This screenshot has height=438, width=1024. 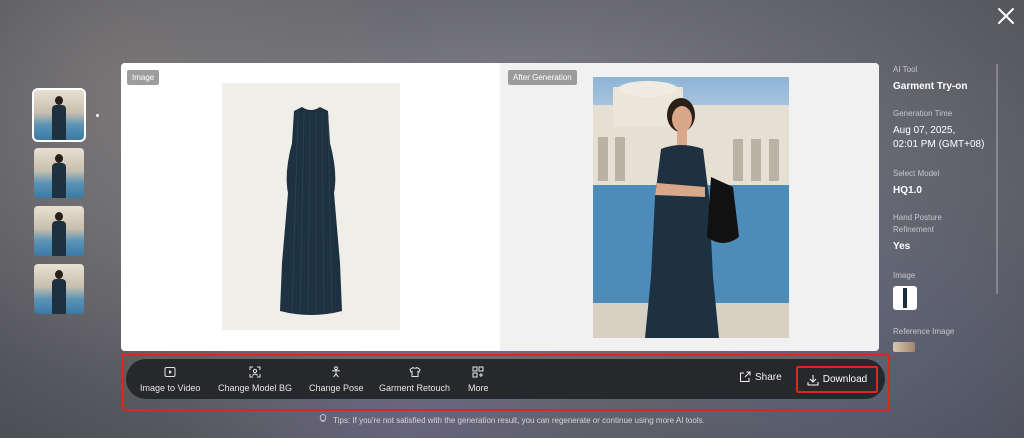 What do you see at coordinates (923, 113) in the screenshot?
I see `generation-time-label: Generation Time` at bounding box center [923, 113].